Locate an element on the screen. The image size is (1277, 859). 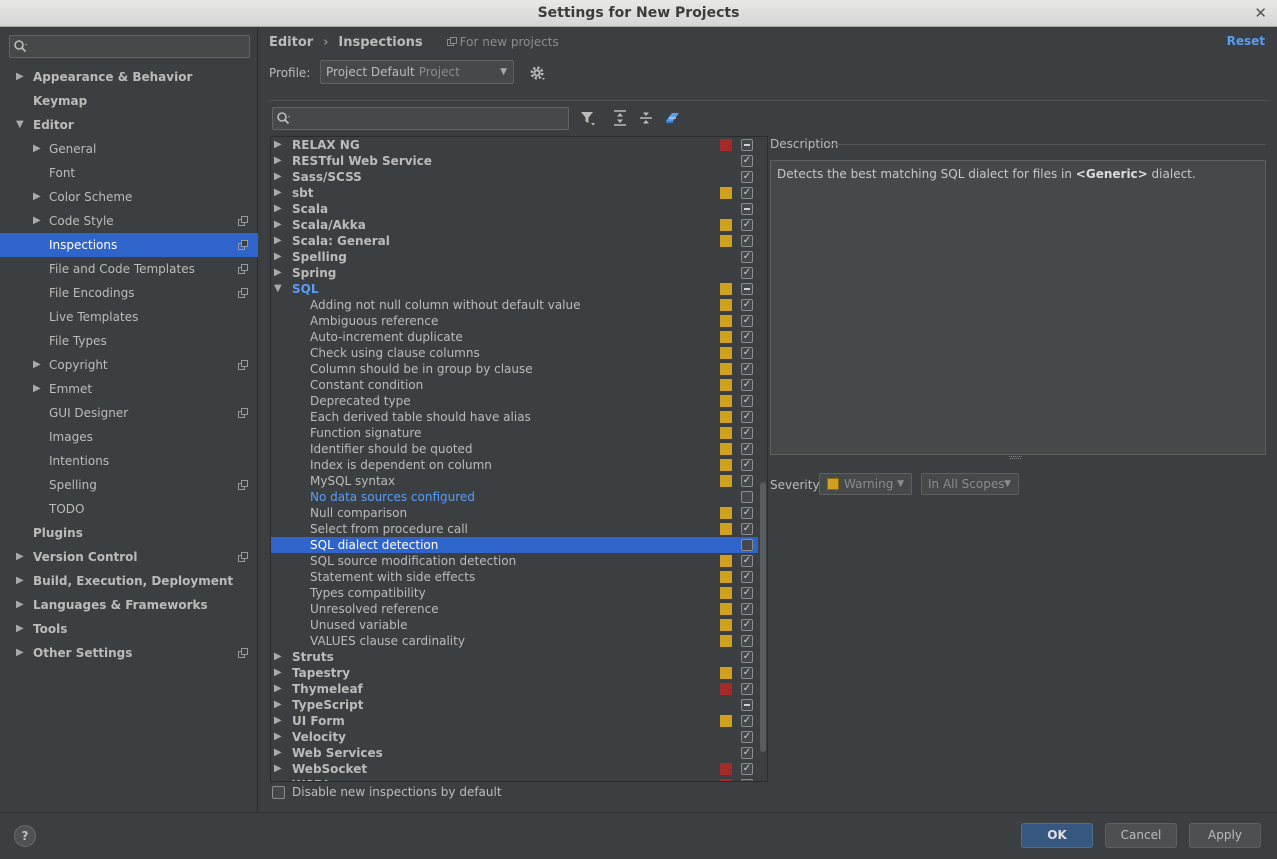
inspection-row: MySQL syntax ✓ is located at coordinates (514, 481).